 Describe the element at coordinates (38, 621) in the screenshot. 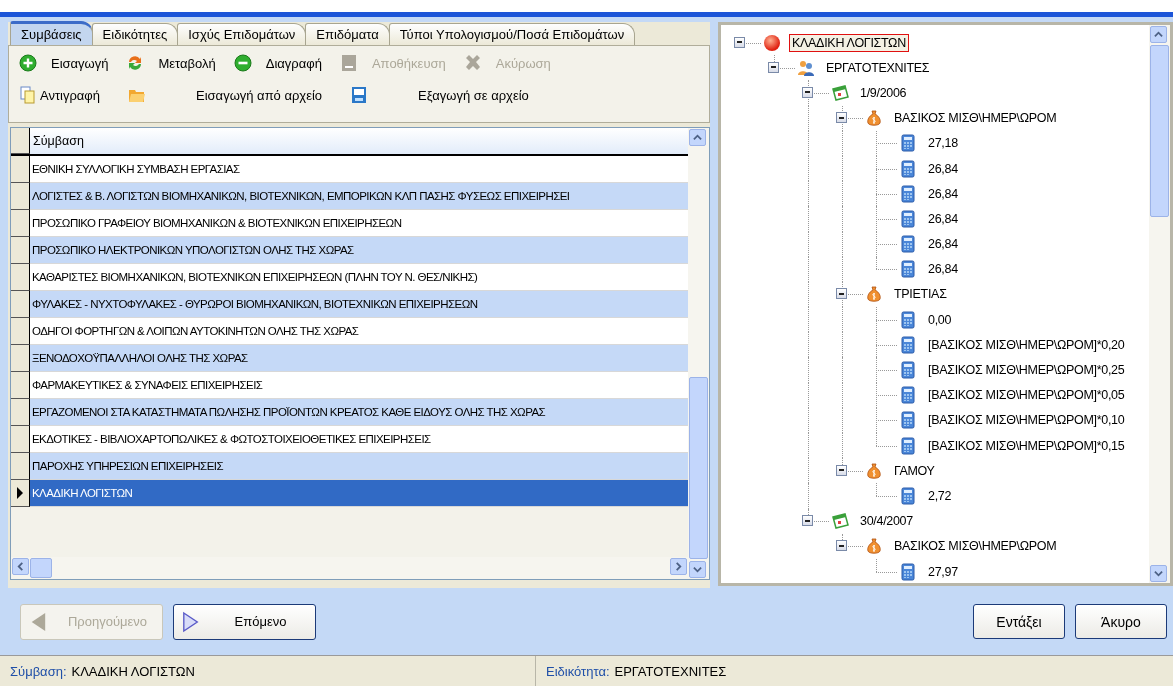

I see `left-arrow-icon` at that location.